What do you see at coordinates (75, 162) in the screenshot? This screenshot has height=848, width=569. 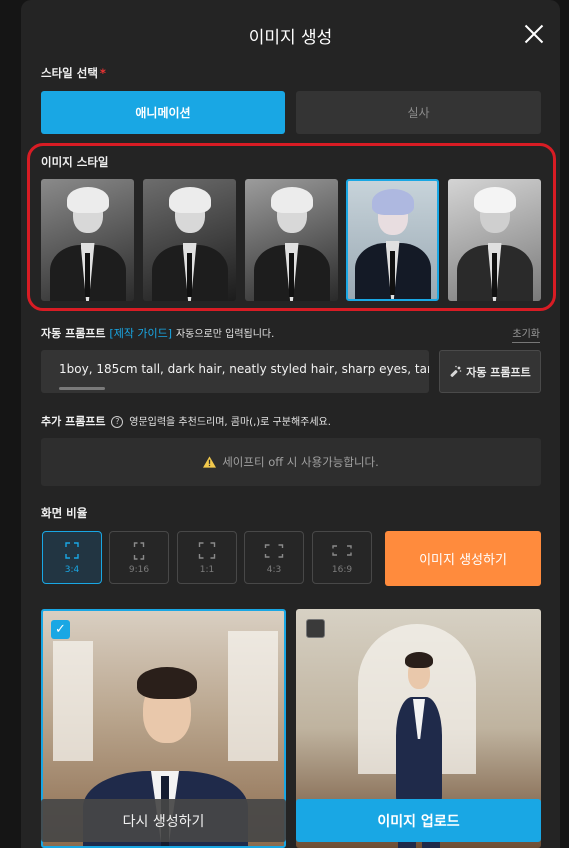 I see `image-style-label: 이미지 스타일` at bounding box center [75, 162].